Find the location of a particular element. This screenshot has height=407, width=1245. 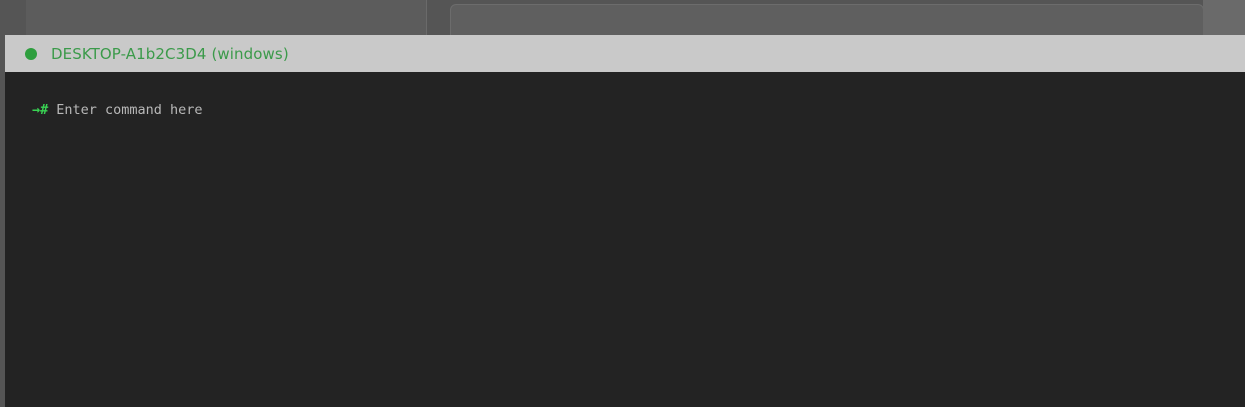

terminal-titlebar: DESKTOP-A1b2C3D4 (windows) is located at coordinates (625, 53).